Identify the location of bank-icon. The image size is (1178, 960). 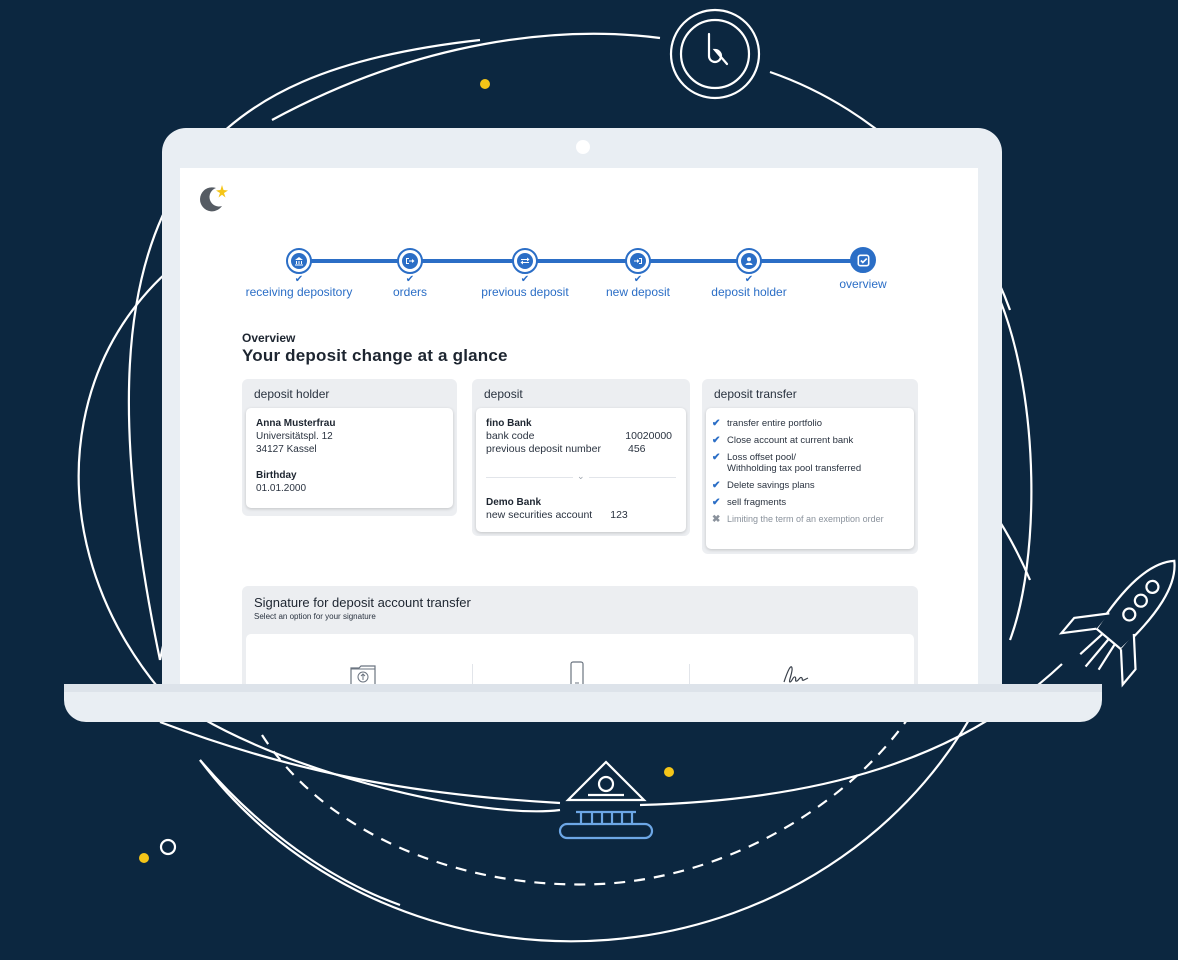
(299, 261).